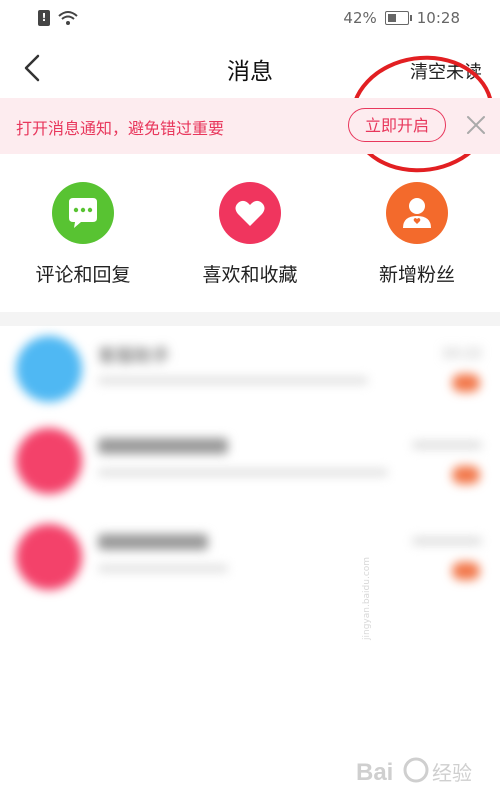 The image size is (500, 806). What do you see at coordinates (398, 18) in the screenshot?
I see `battery-icon` at bounding box center [398, 18].